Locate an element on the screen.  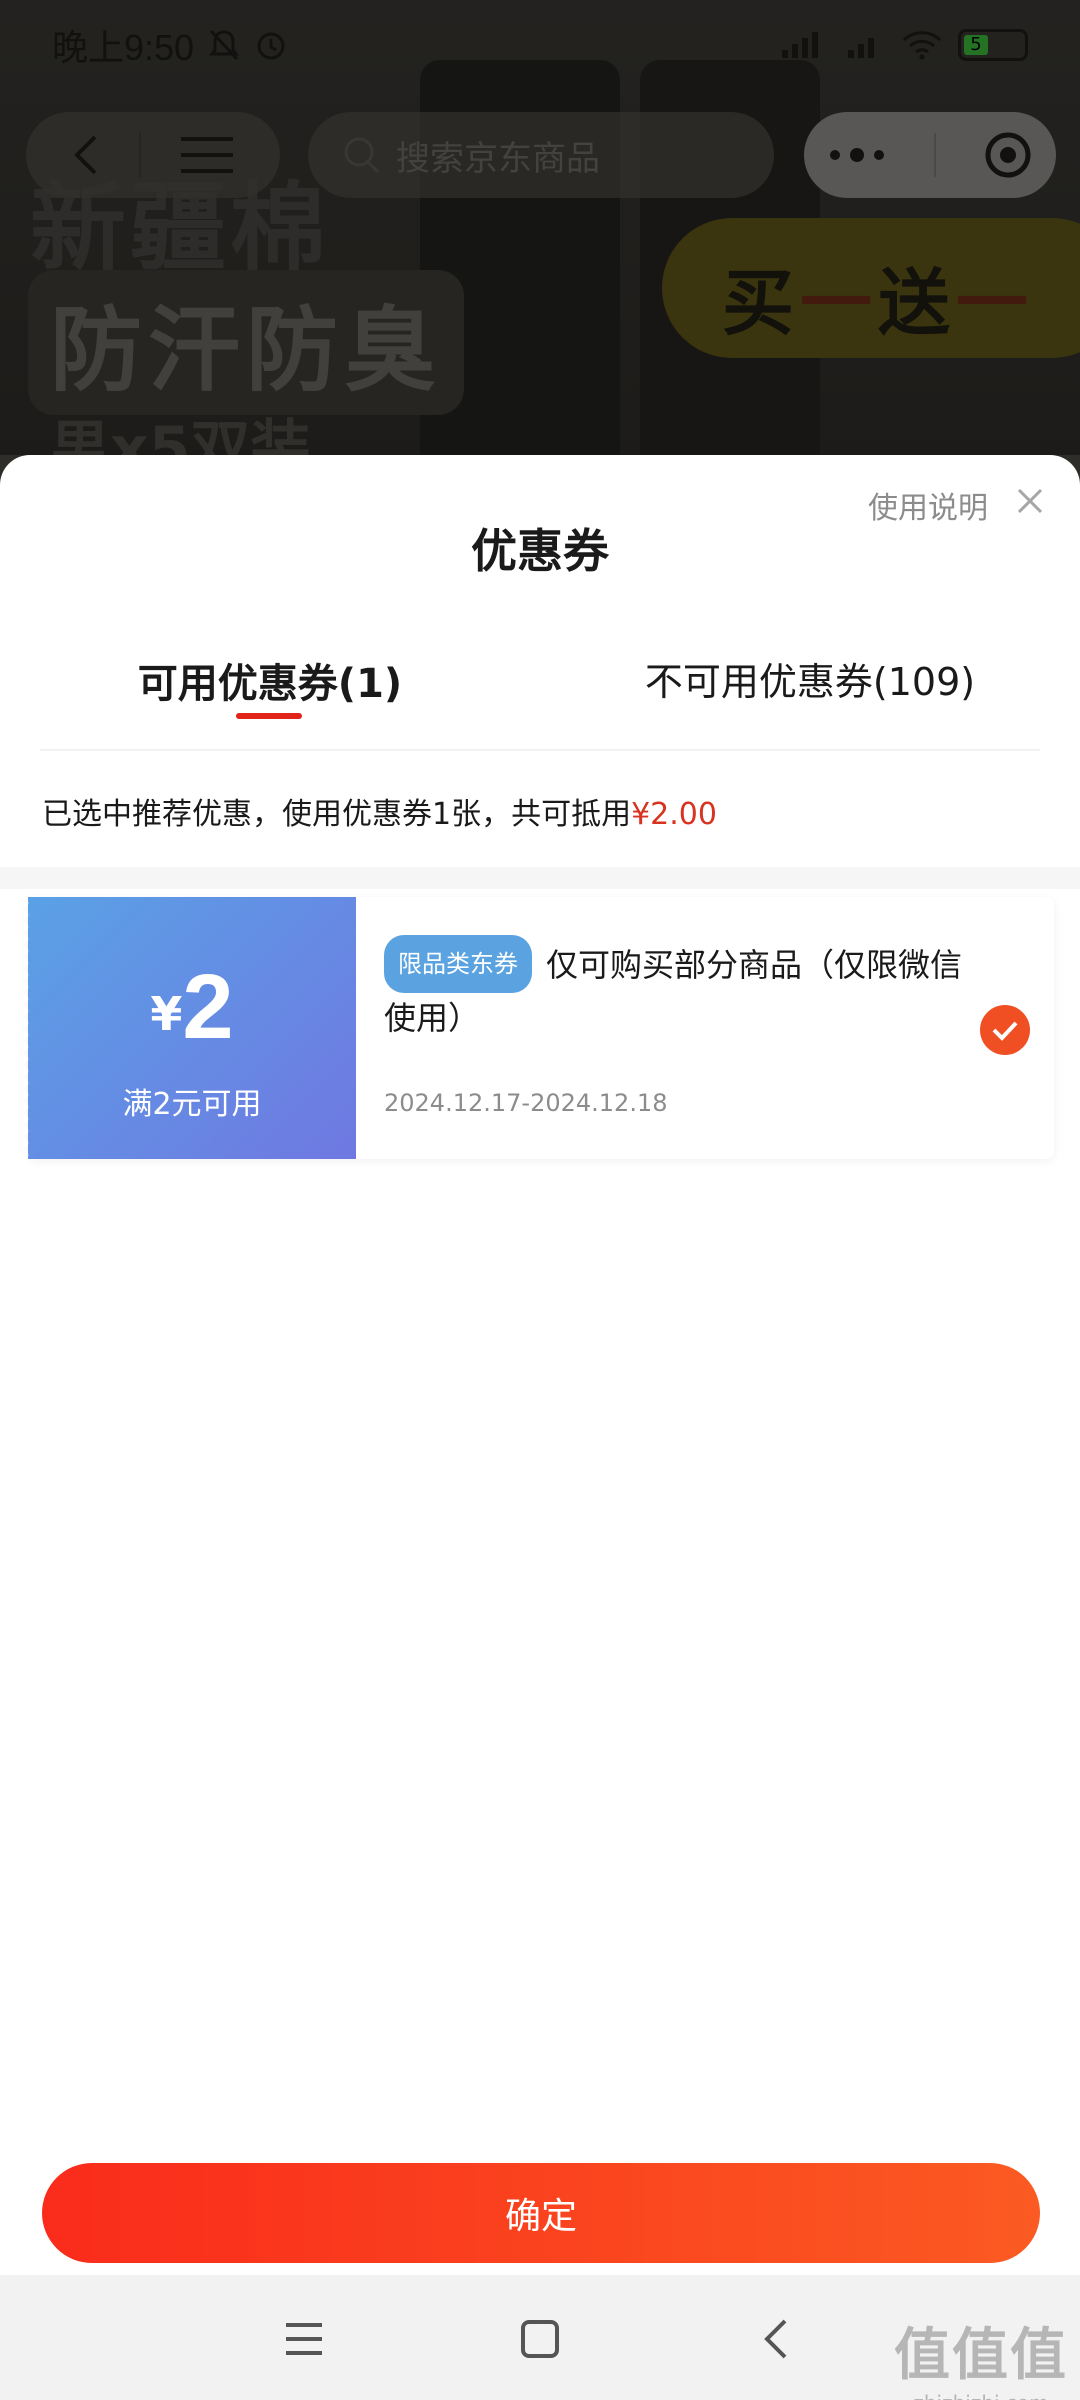
check-icon is located at coordinates (1005, 1031).